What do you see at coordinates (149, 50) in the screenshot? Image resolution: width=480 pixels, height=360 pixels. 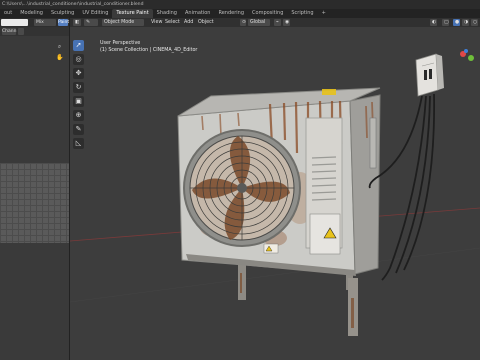 I see `scene-collection-label: (1) Scene Collection | CINEMA_4D_Editor` at bounding box center [149, 50].